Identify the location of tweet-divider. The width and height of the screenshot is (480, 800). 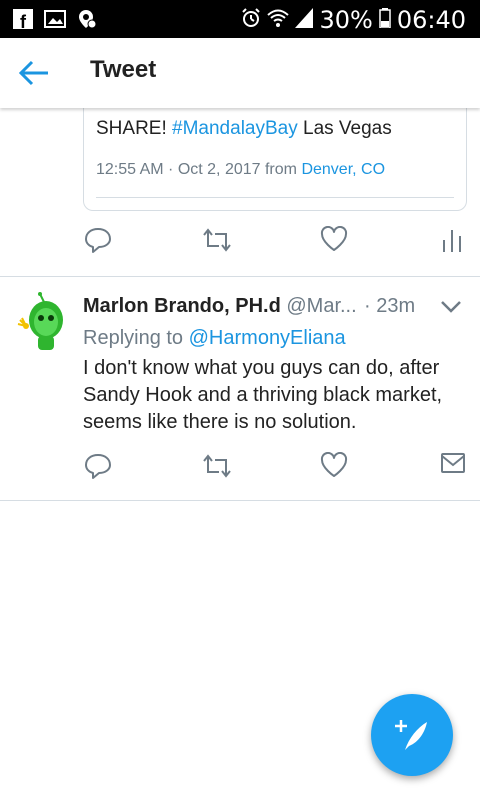
(240, 276).